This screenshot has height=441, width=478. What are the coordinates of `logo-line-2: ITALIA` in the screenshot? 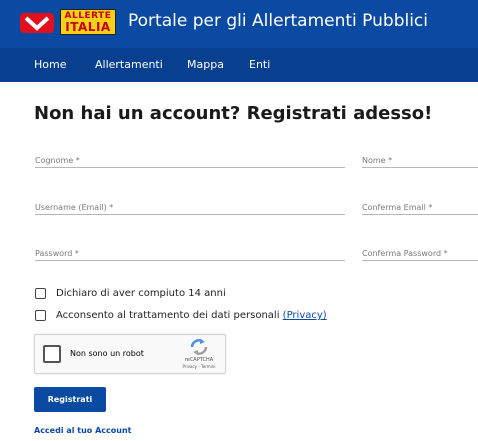 It's located at (88, 27).